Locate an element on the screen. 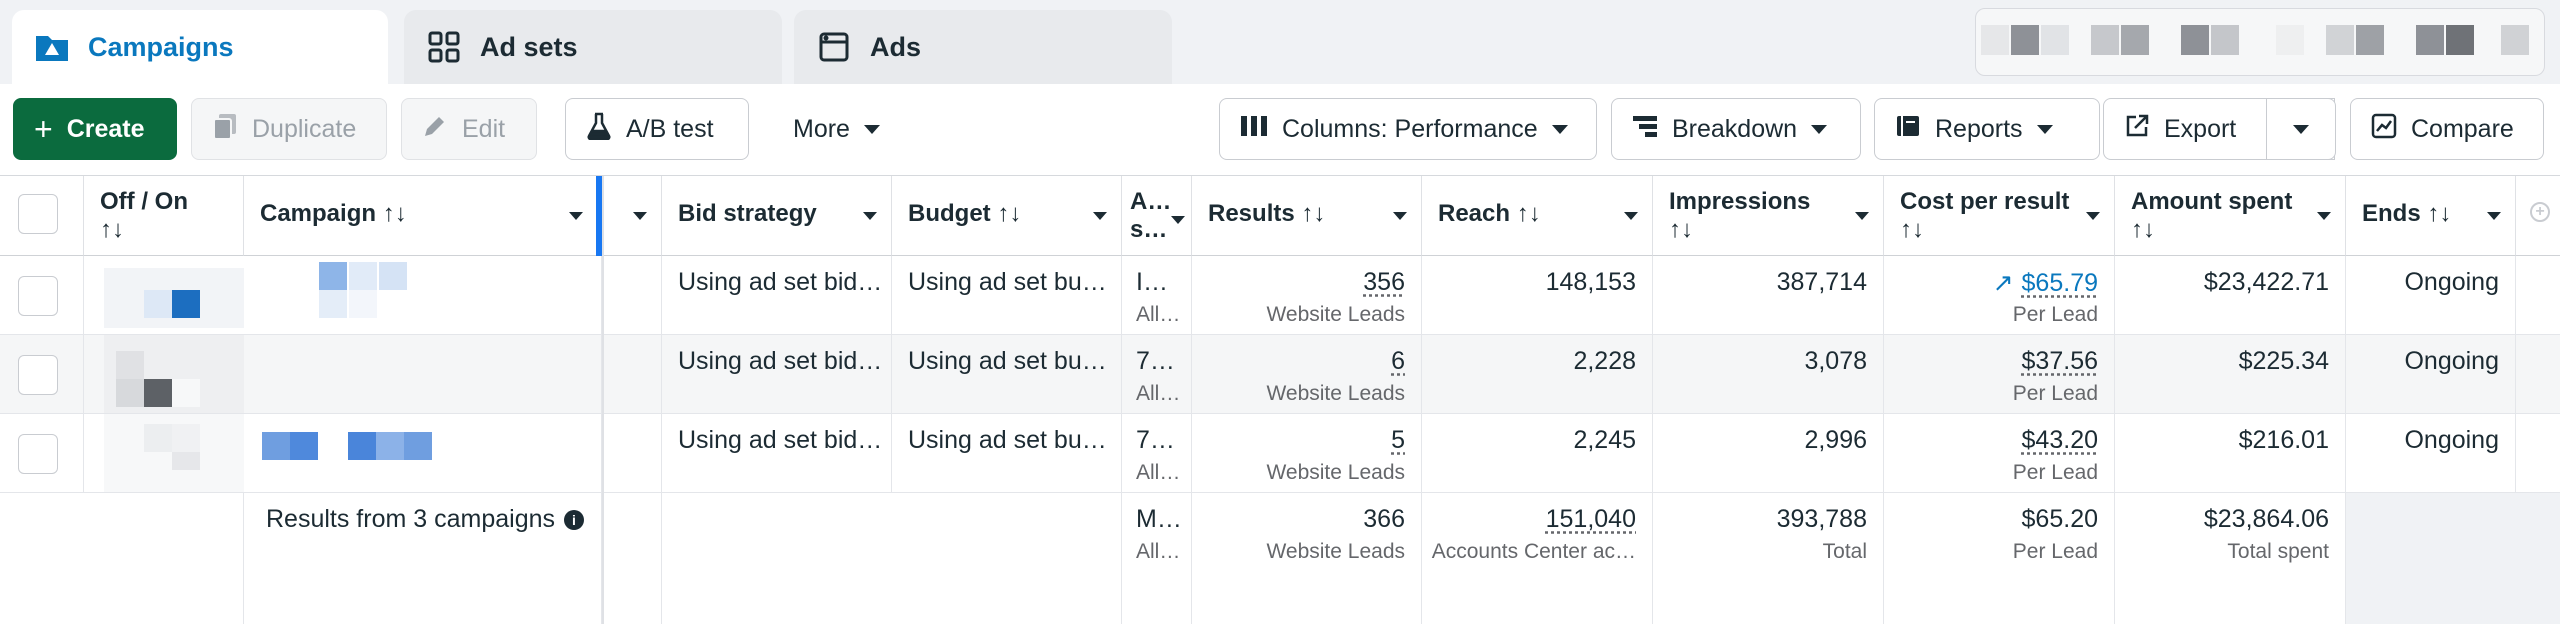 This screenshot has width=2560, height=624. select-all-checkbox is located at coordinates (38, 214).